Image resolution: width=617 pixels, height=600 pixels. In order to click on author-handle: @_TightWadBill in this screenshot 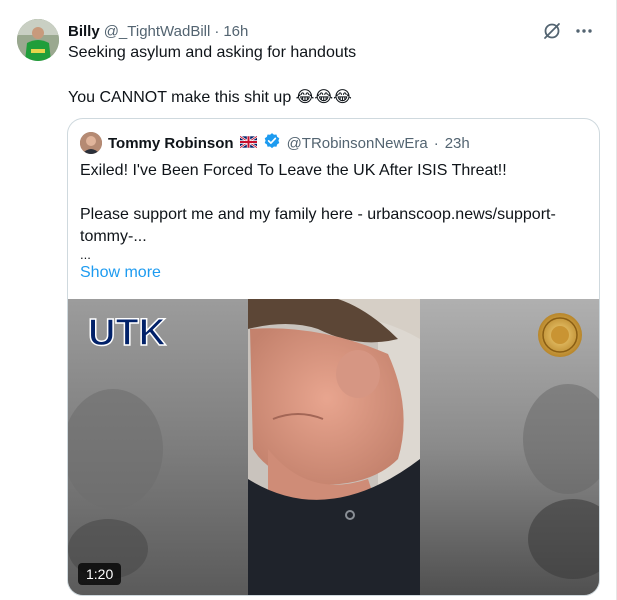, I will do `click(157, 31)`.